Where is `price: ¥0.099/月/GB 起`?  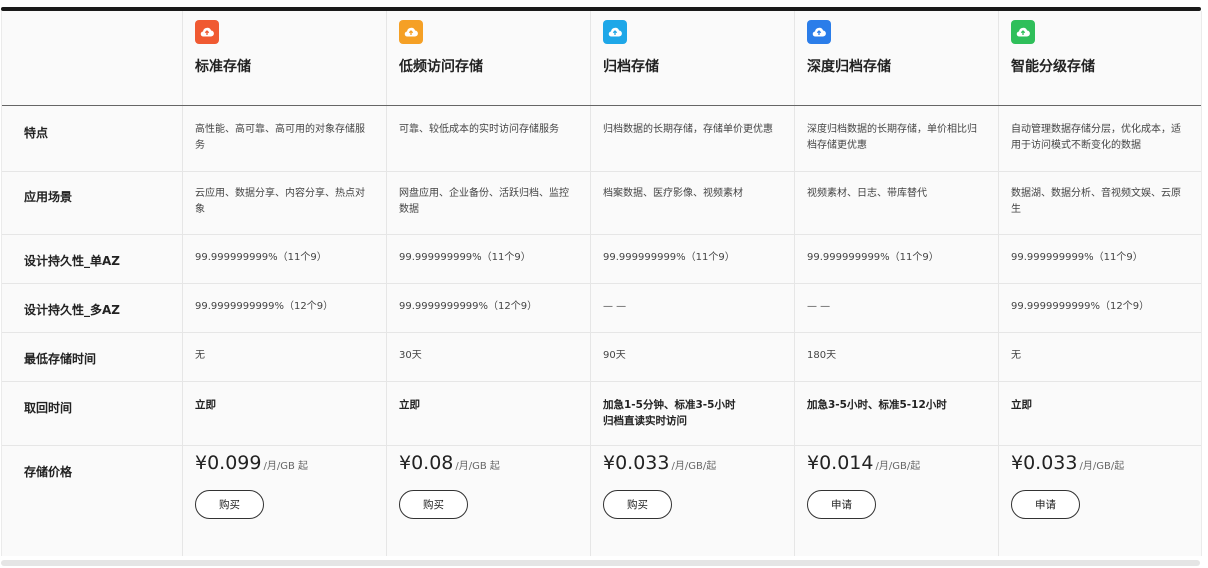
price: ¥0.099/月/GB 起 is located at coordinates (251, 463).